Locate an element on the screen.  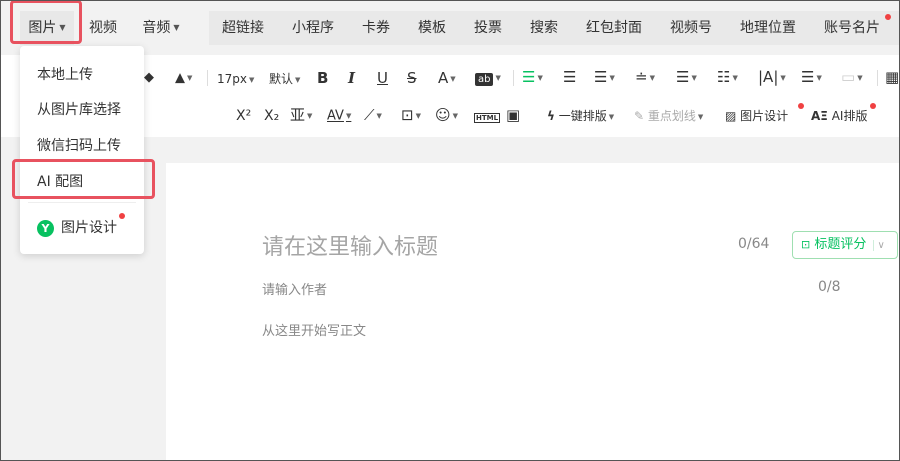
chart-icon: ⊡ ▼ is located at coordinates (411, 115).